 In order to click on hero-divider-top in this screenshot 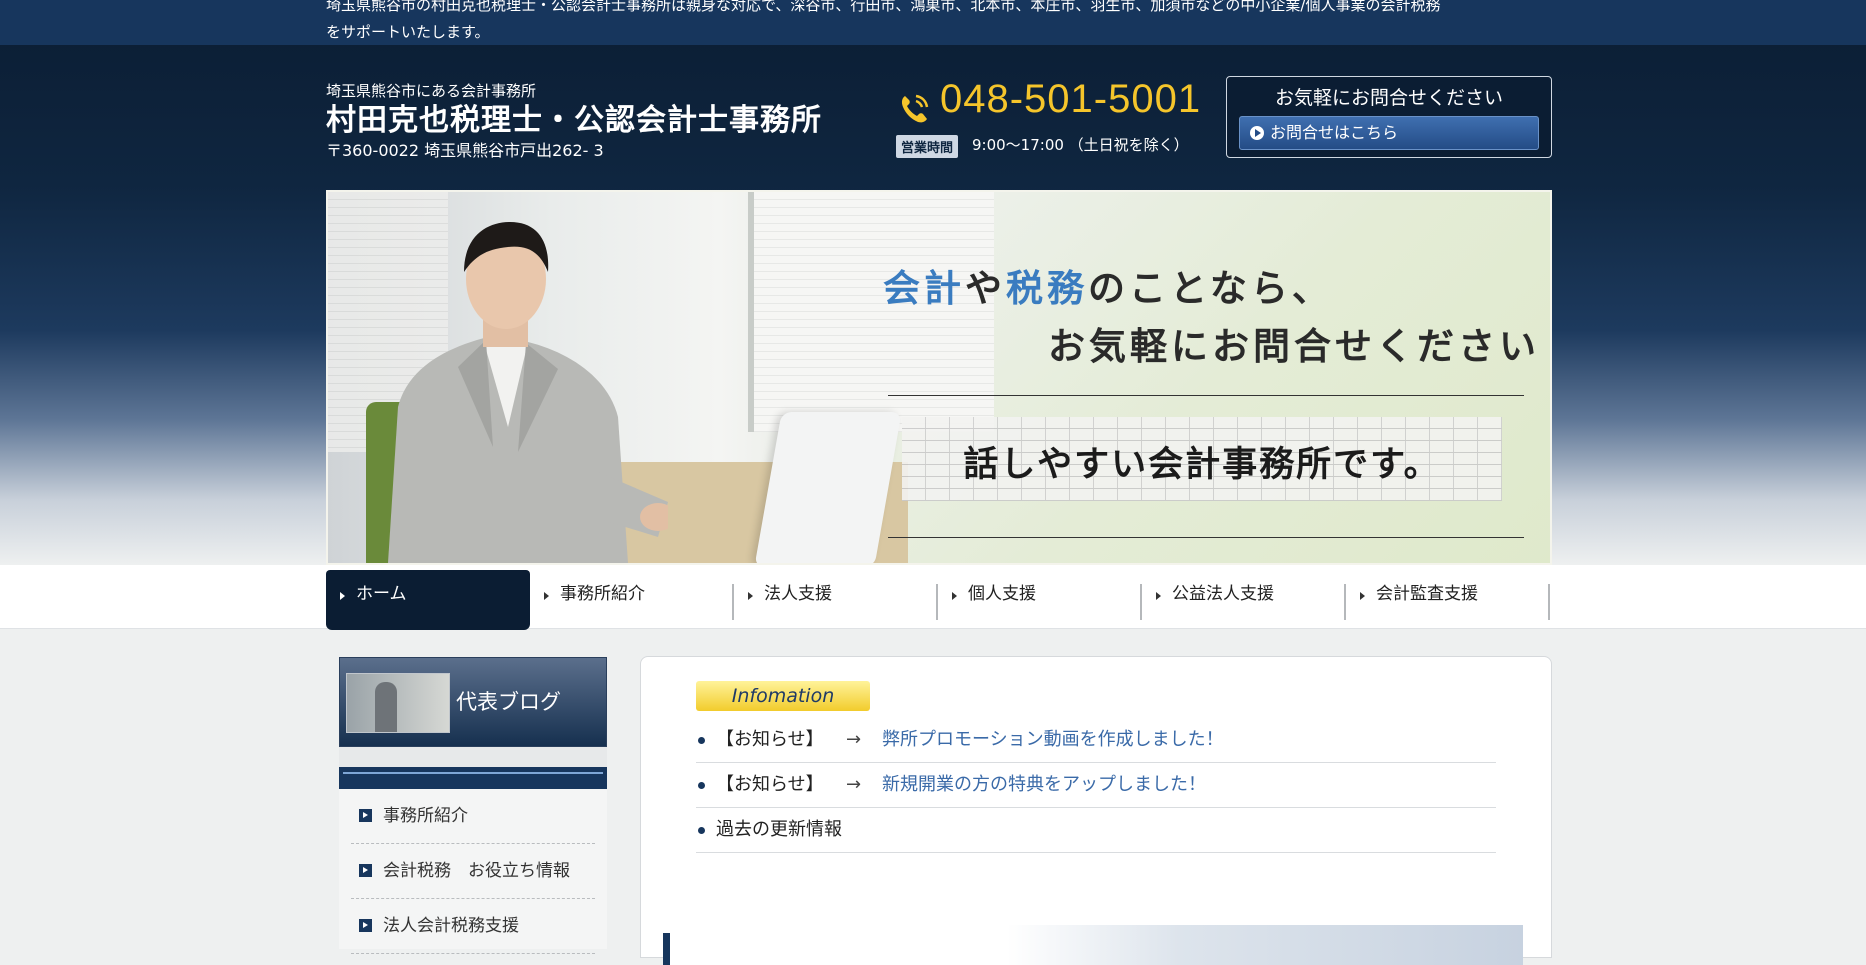, I will do `click(1206, 395)`.